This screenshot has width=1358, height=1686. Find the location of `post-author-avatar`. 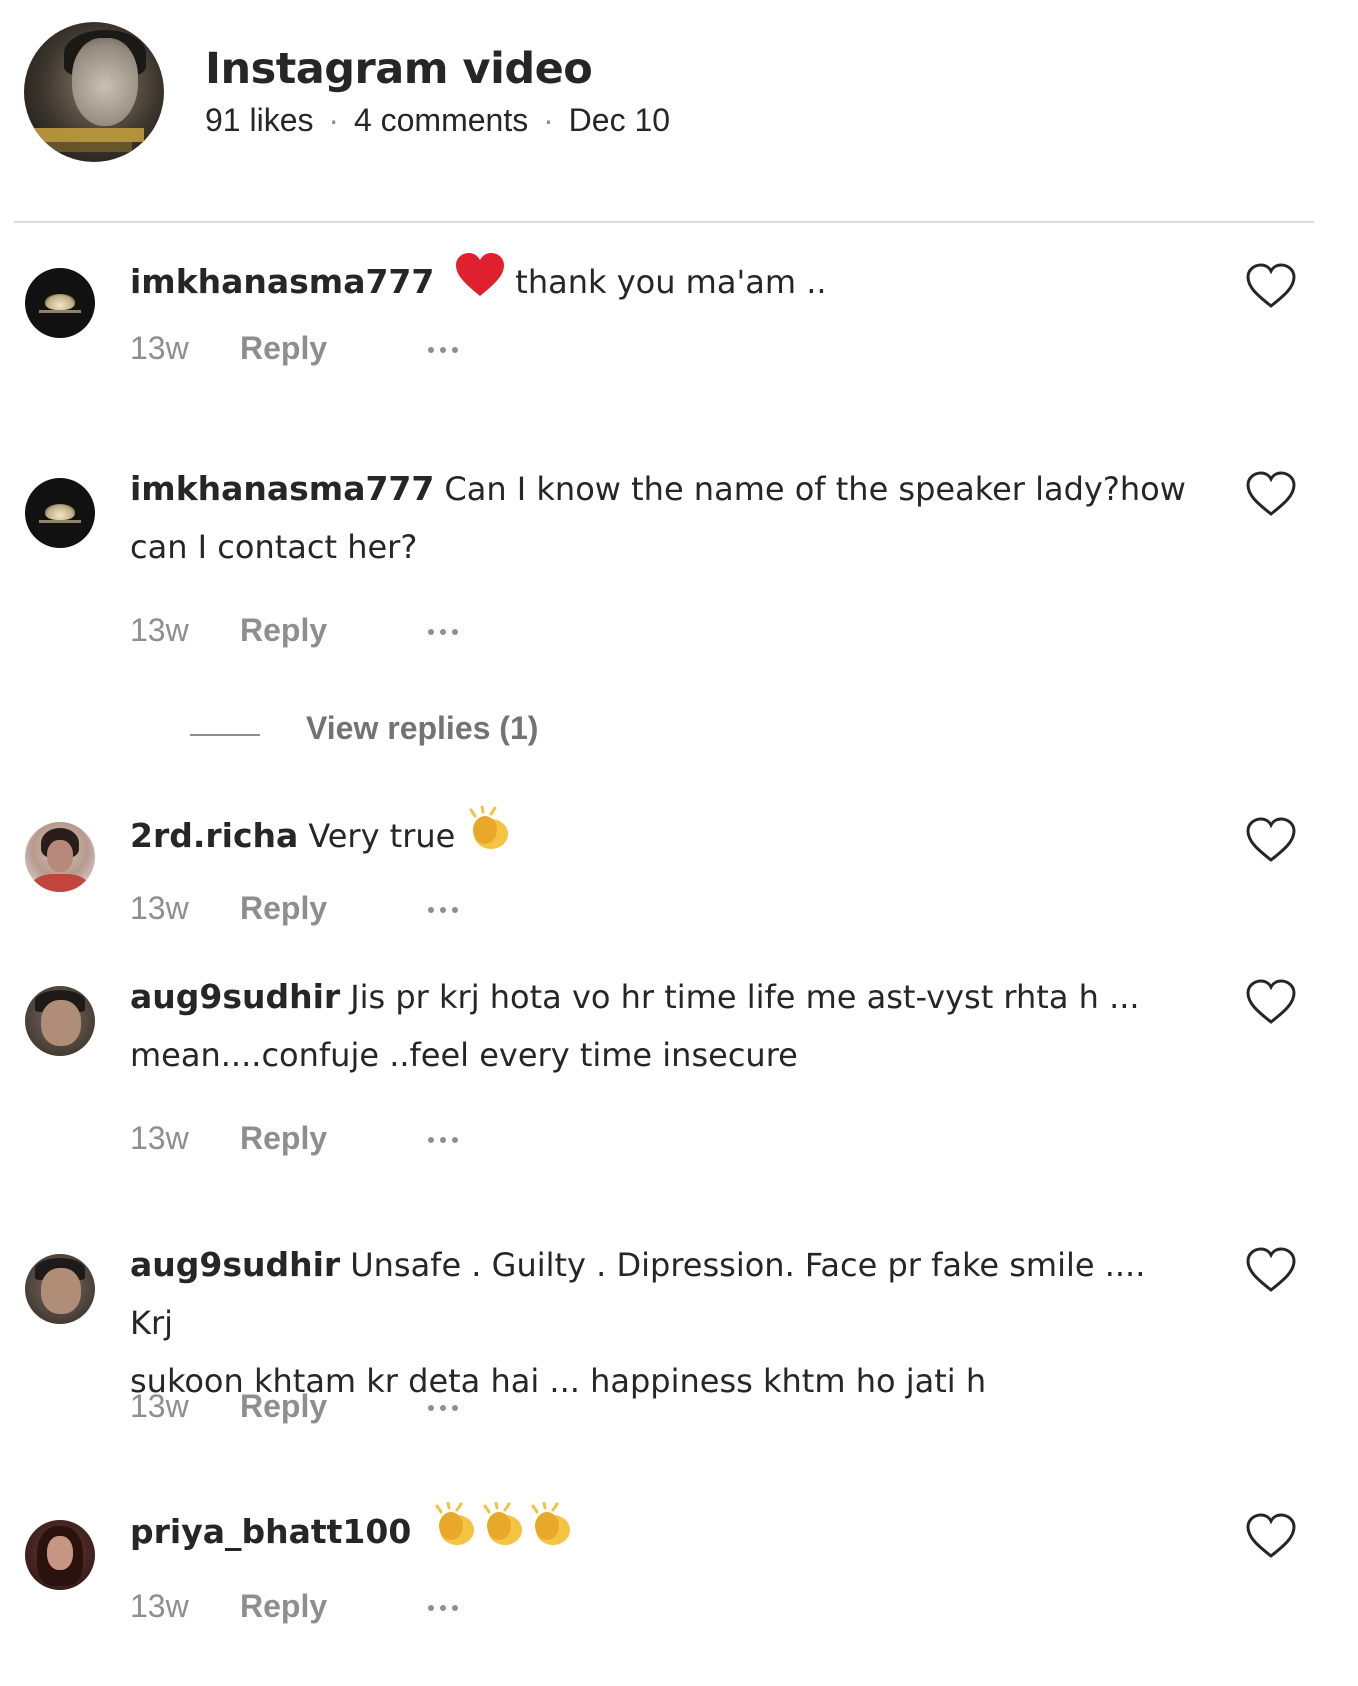

post-author-avatar is located at coordinates (94, 92).